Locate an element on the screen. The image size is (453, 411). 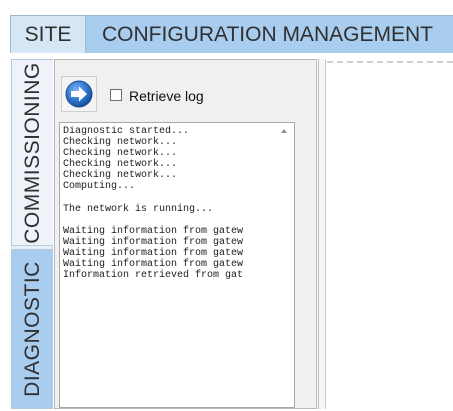
tab-configuration-management: CONFIGURATION MANAGEMENT is located at coordinates (269, 34).